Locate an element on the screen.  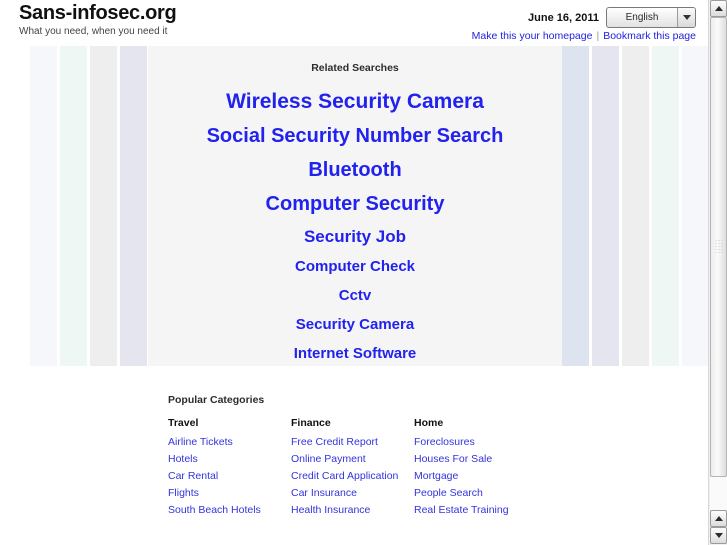
category-link: Houses For Sale is located at coordinates (475, 459).